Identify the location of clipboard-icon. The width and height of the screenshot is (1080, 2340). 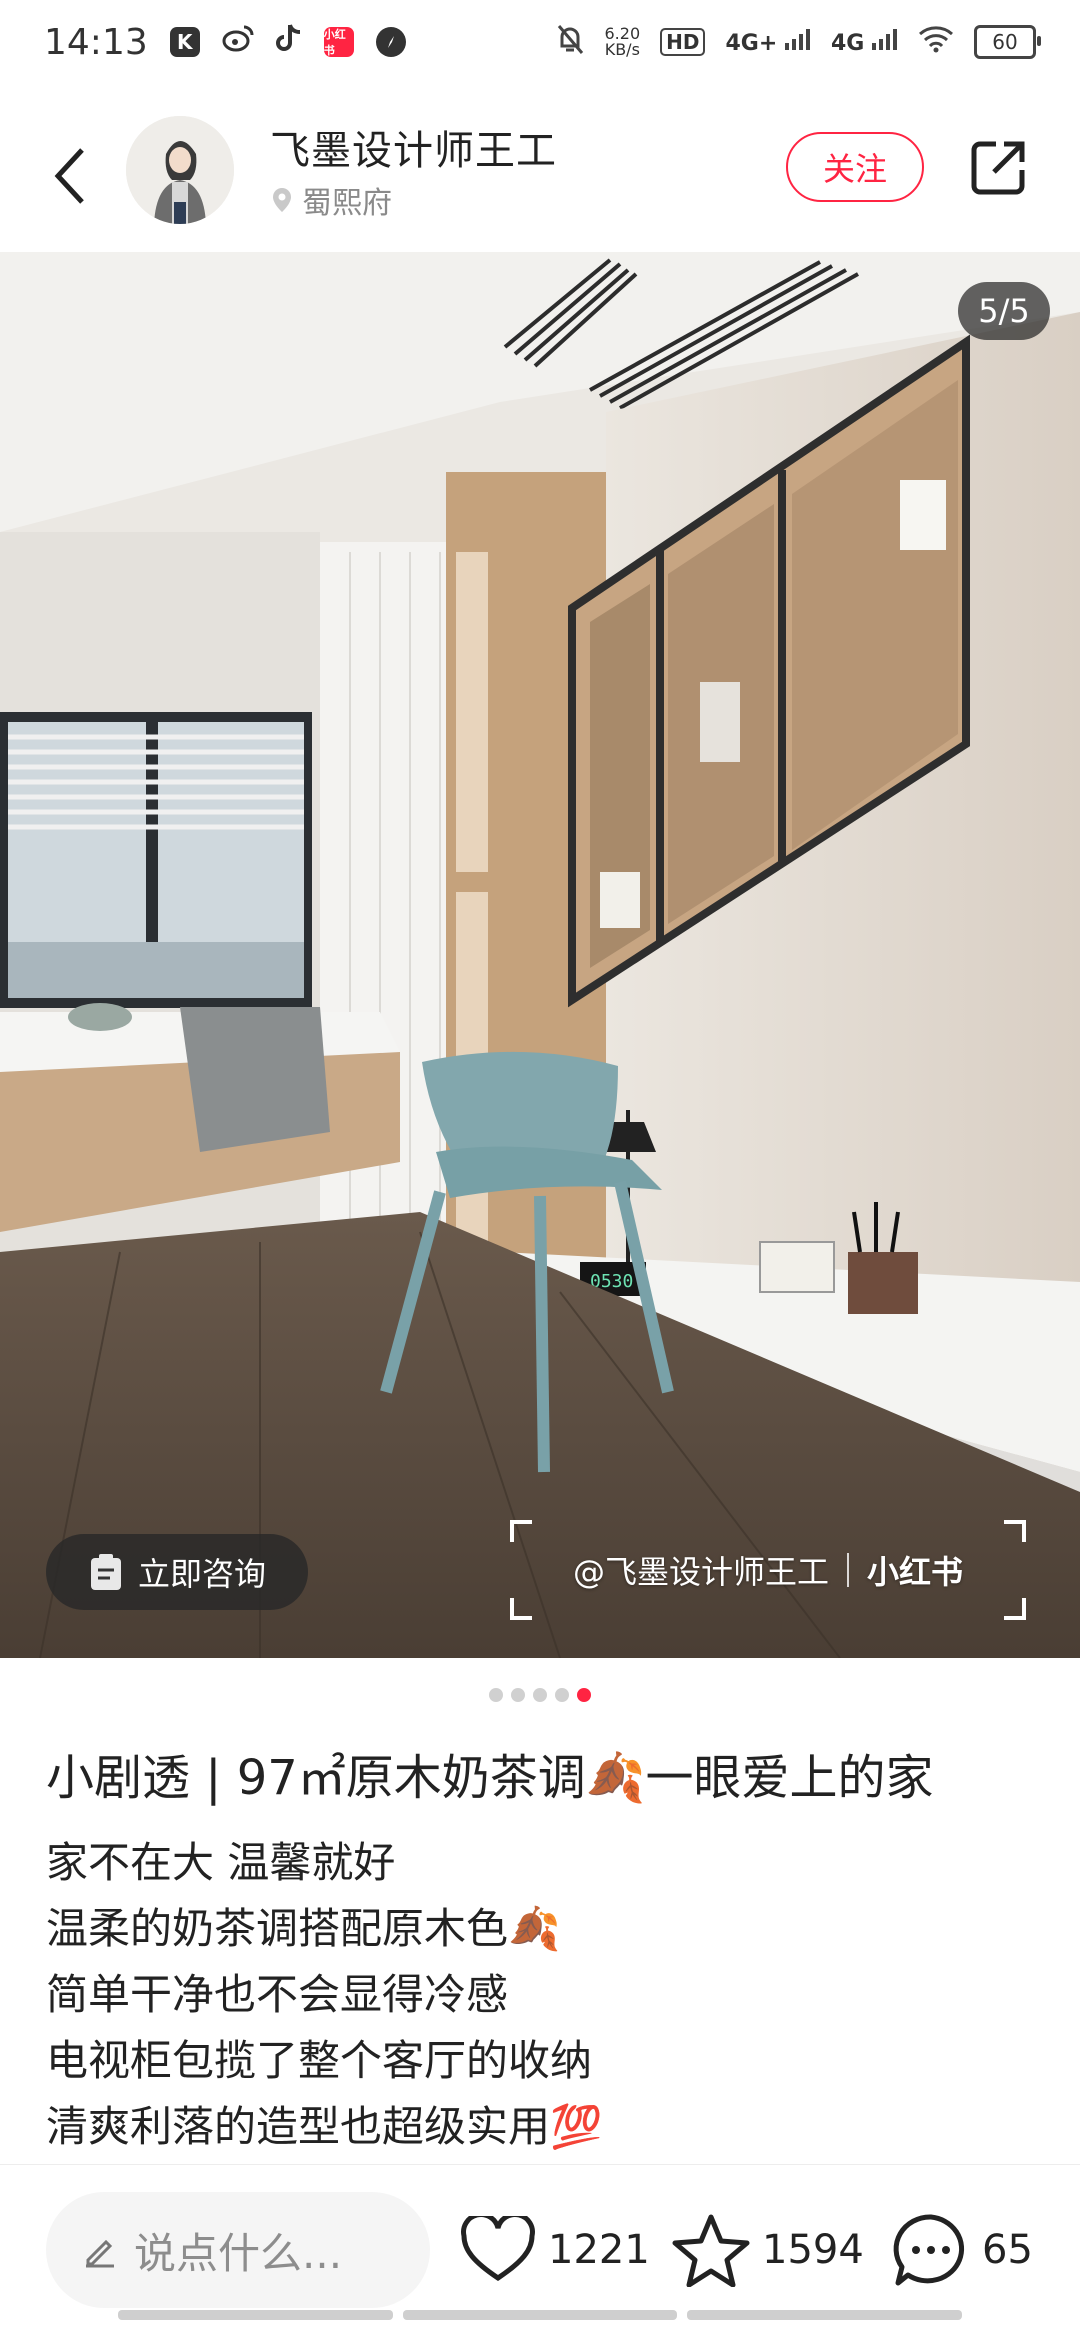
(105, 1572).